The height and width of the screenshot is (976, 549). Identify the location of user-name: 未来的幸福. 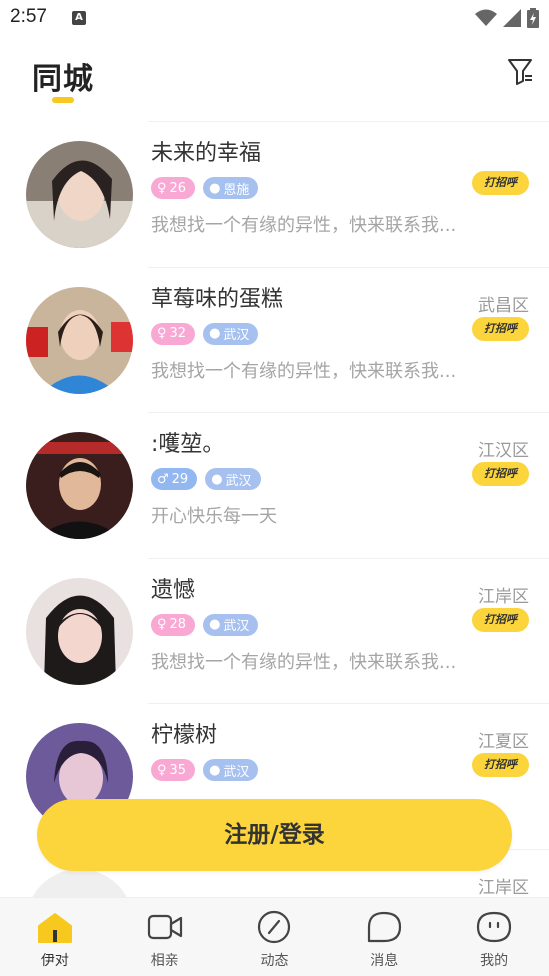
(206, 153).